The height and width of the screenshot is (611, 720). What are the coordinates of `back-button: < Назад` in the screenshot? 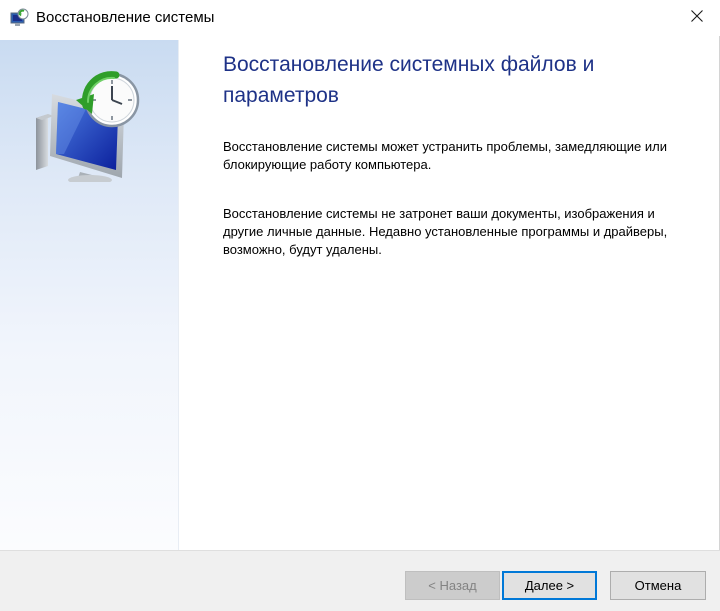 It's located at (452, 585).